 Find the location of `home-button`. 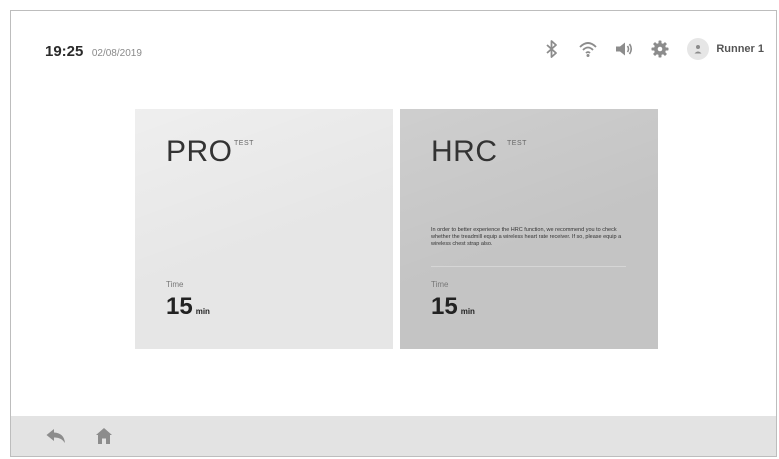

home-button is located at coordinates (104, 436).